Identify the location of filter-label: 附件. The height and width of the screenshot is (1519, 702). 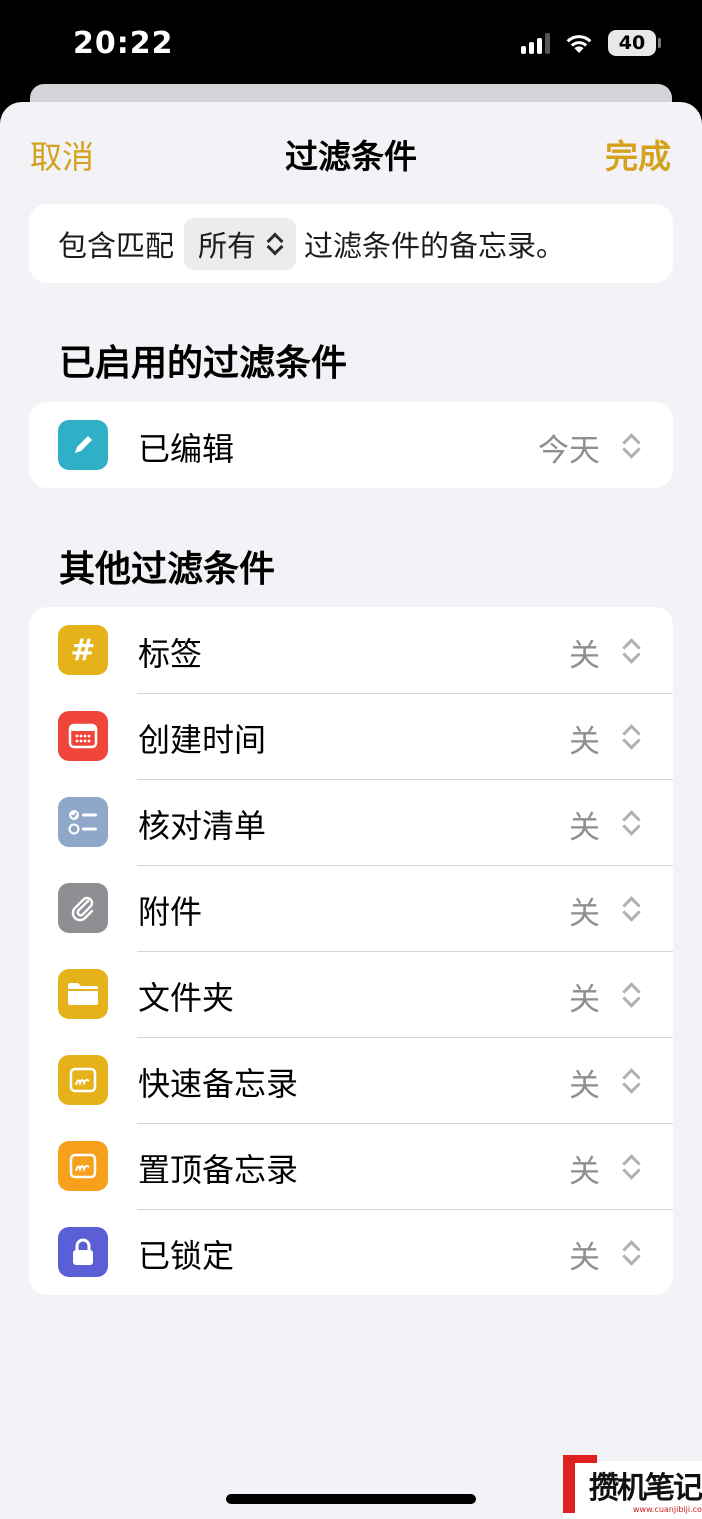
(170, 912).